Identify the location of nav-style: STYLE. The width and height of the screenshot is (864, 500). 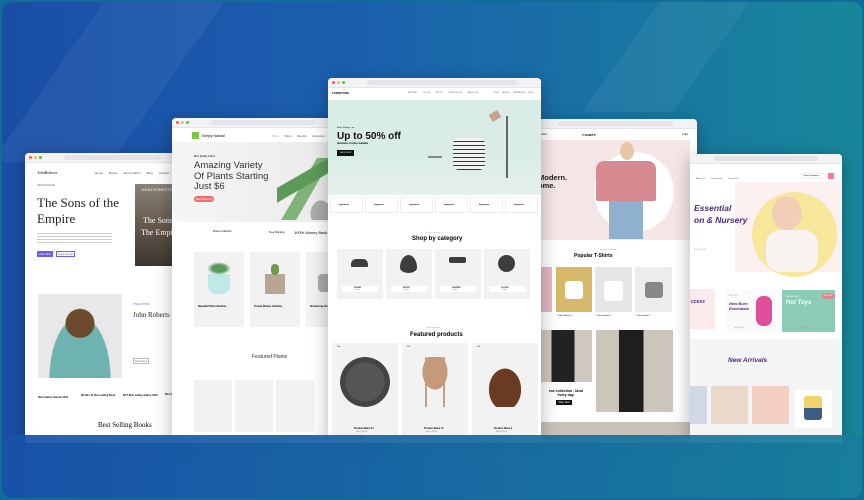
(439, 93).